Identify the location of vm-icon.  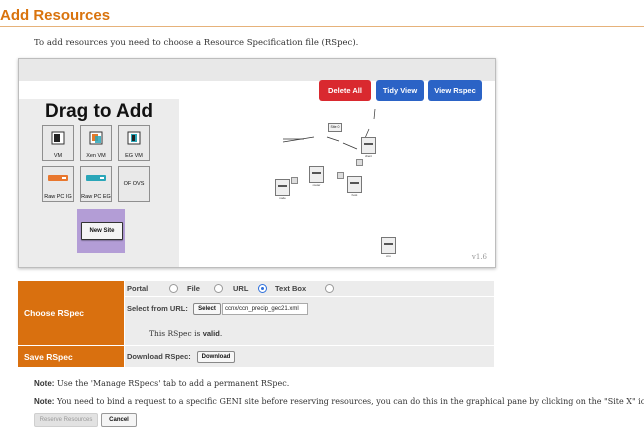
(58, 138).